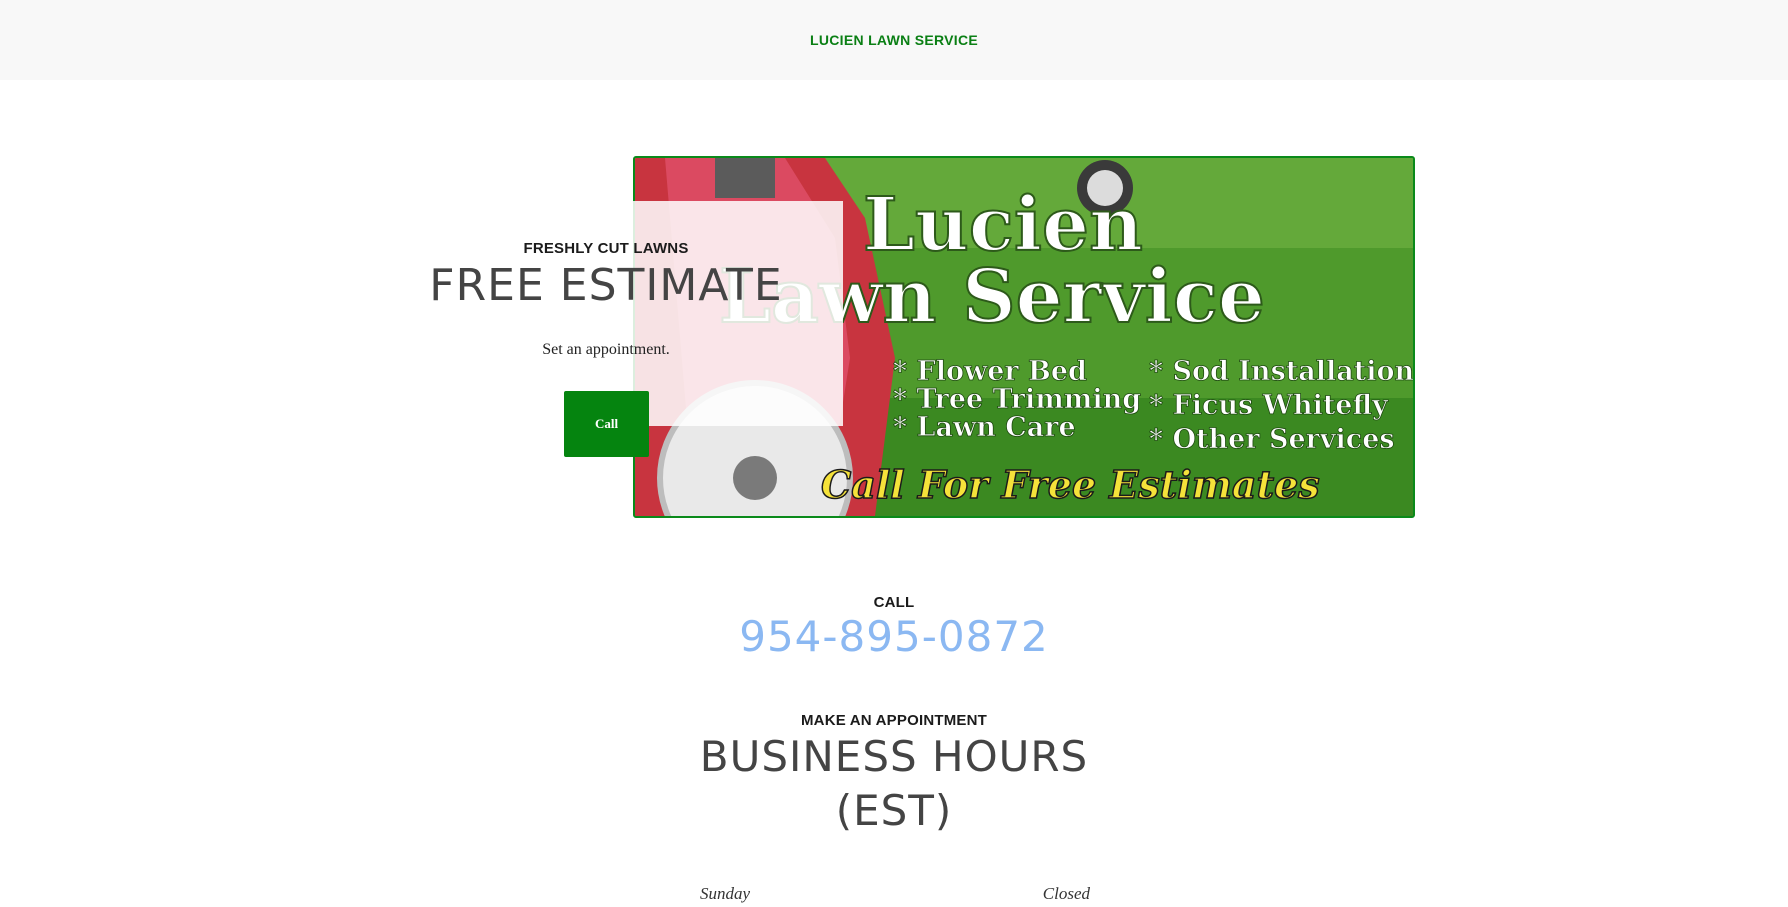 Image resolution: width=1788 pixels, height=907 pixels. I want to click on banner-service: * Ficus Whitefly, so click(1269, 405).